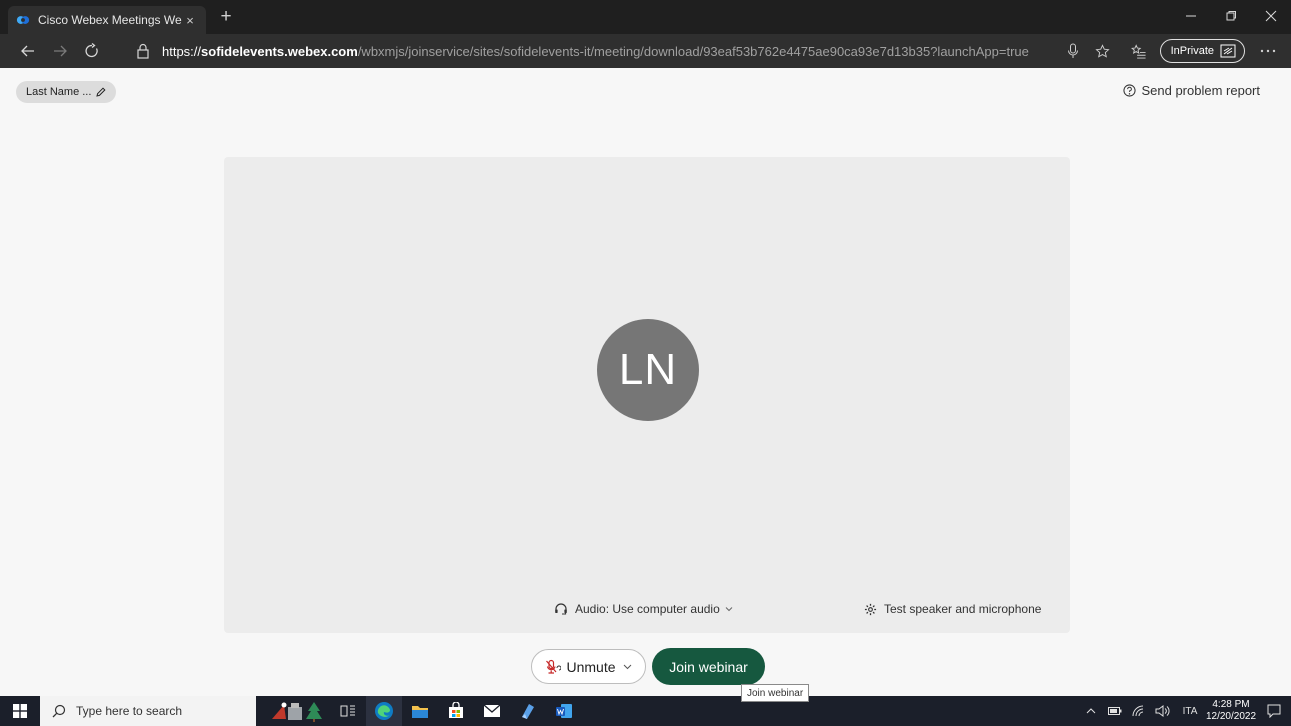 This screenshot has width=1291, height=726. Describe the element at coordinates (1271, 16) in the screenshot. I see `window-close-icon` at that location.